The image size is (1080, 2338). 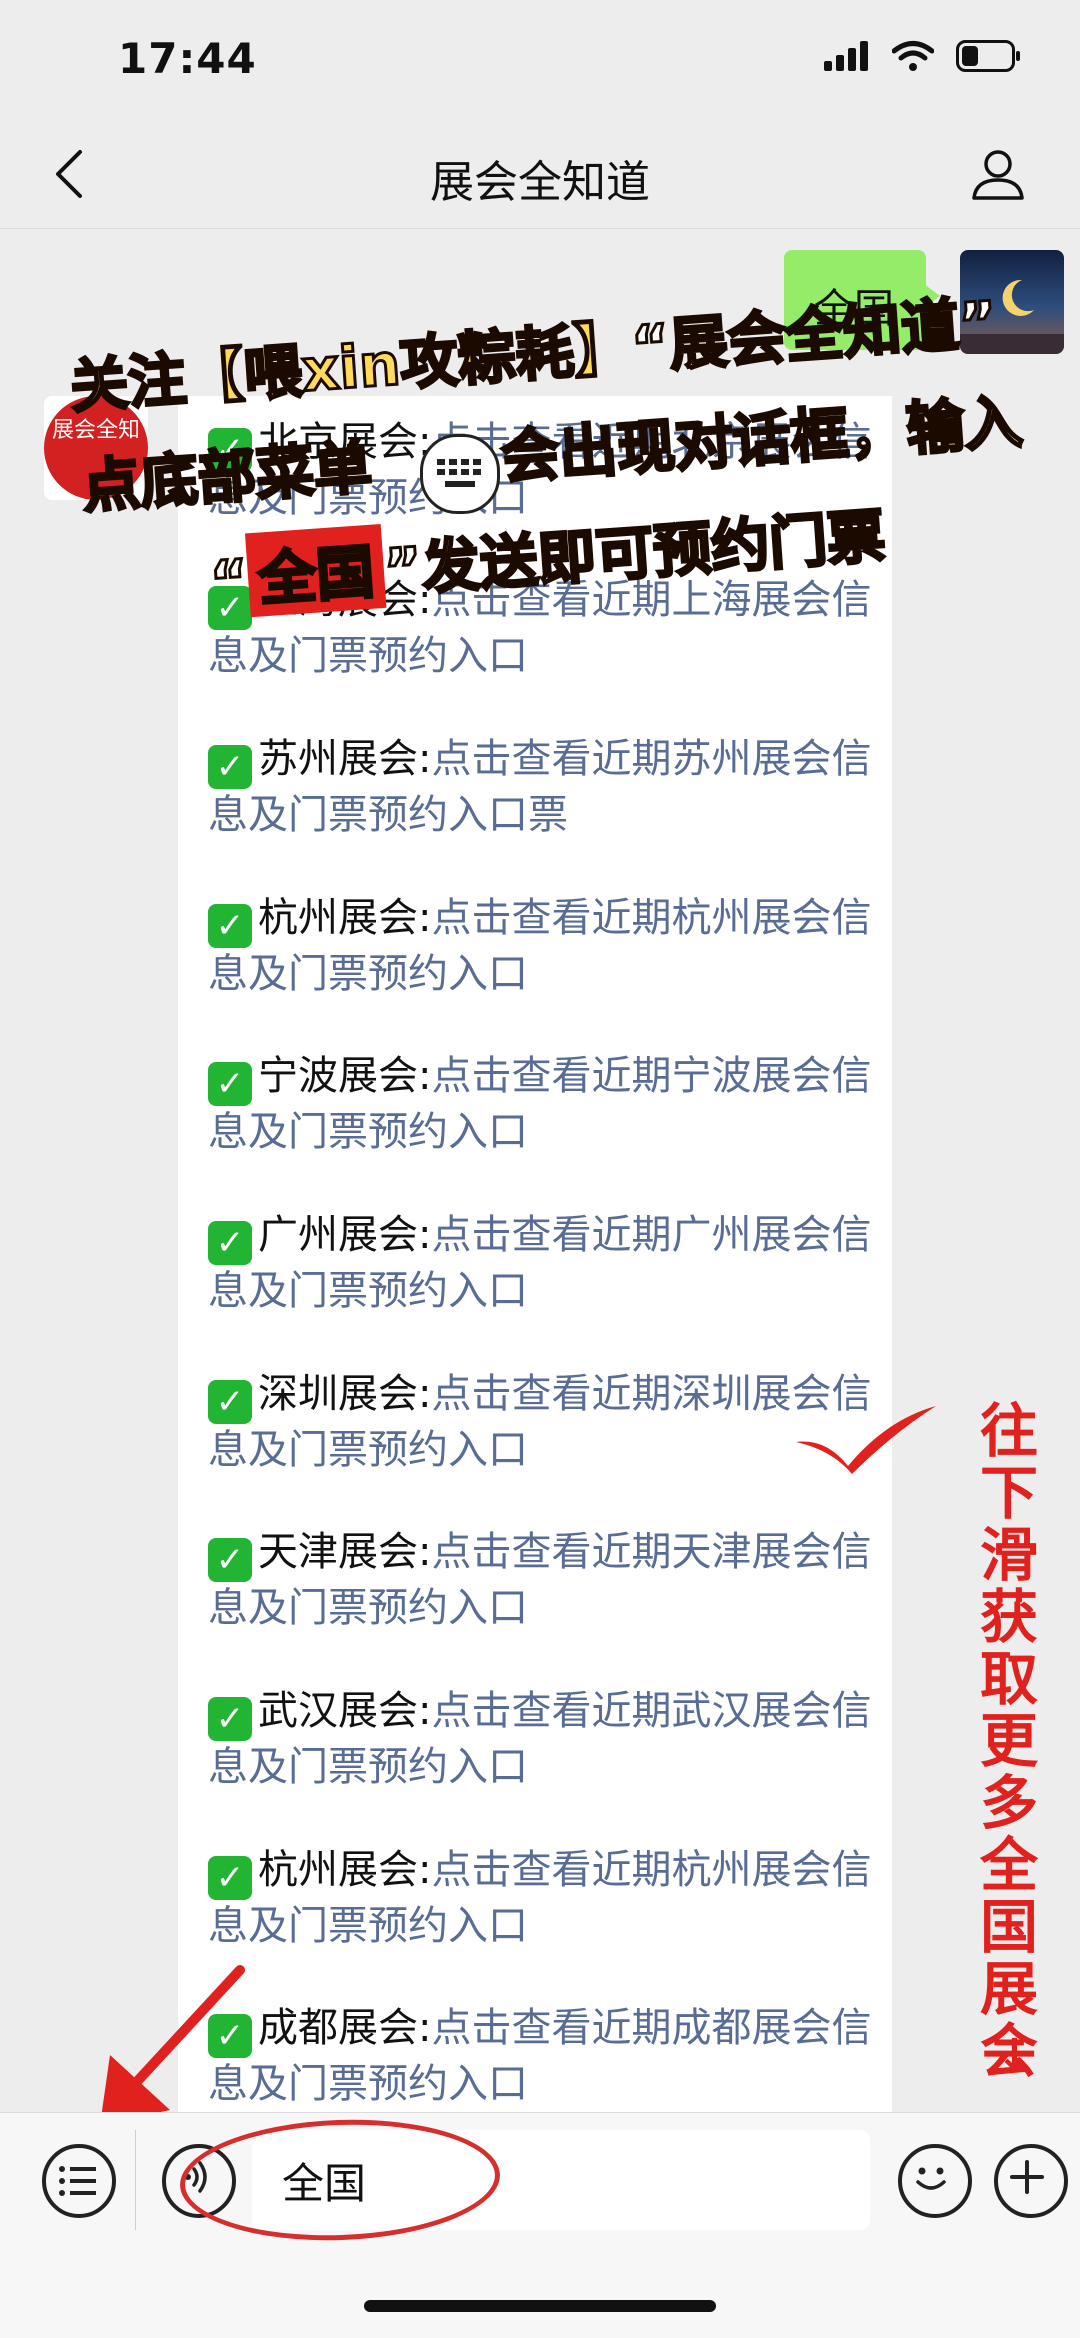 I want to click on cellular-signal-icon, so click(x=846, y=56).